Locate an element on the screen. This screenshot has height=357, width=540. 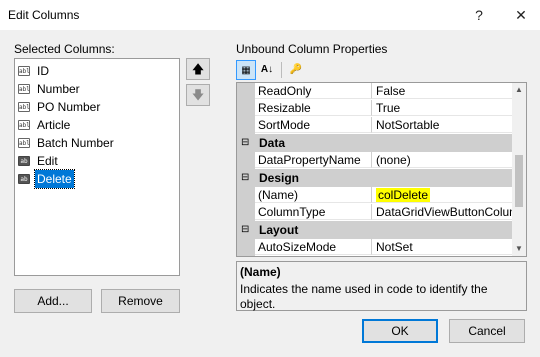
categorized-button: ▦ is located at coordinates (246, 70).